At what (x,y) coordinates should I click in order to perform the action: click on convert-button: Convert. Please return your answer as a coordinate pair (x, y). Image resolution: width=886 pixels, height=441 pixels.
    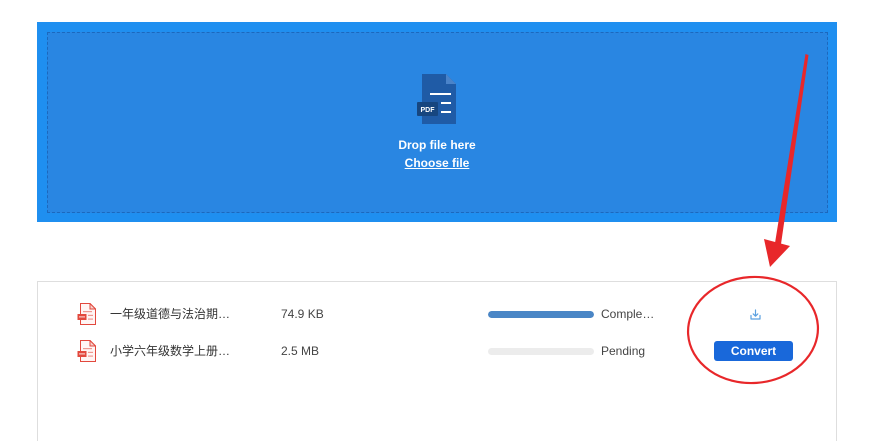
    Looking at the image, I should click on (753, 351).